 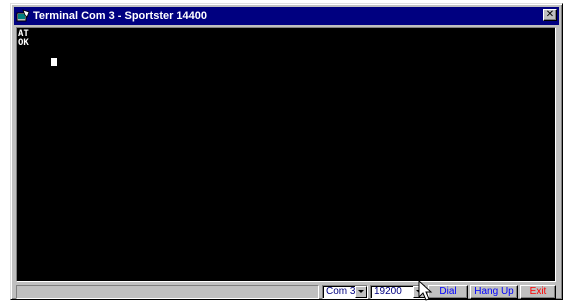 I want to click on com-port-value: Com 3, so click(x=341, y=291).